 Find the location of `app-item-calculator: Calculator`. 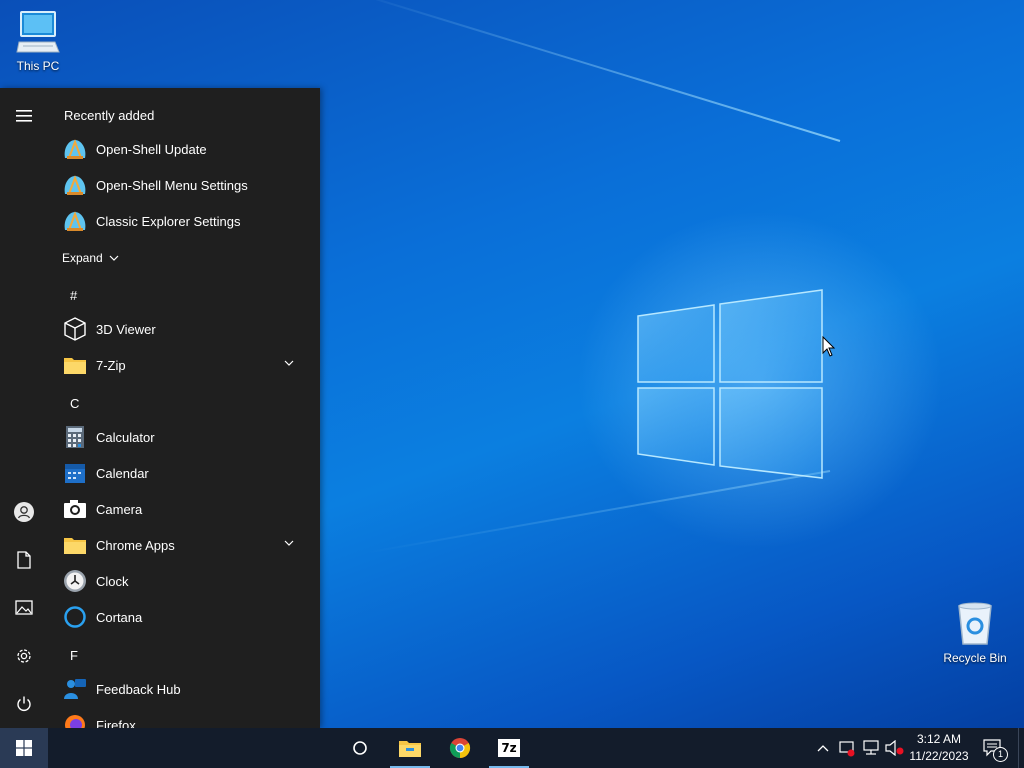

app-item-calculator: Calculator is located at coordinates (184, 437).